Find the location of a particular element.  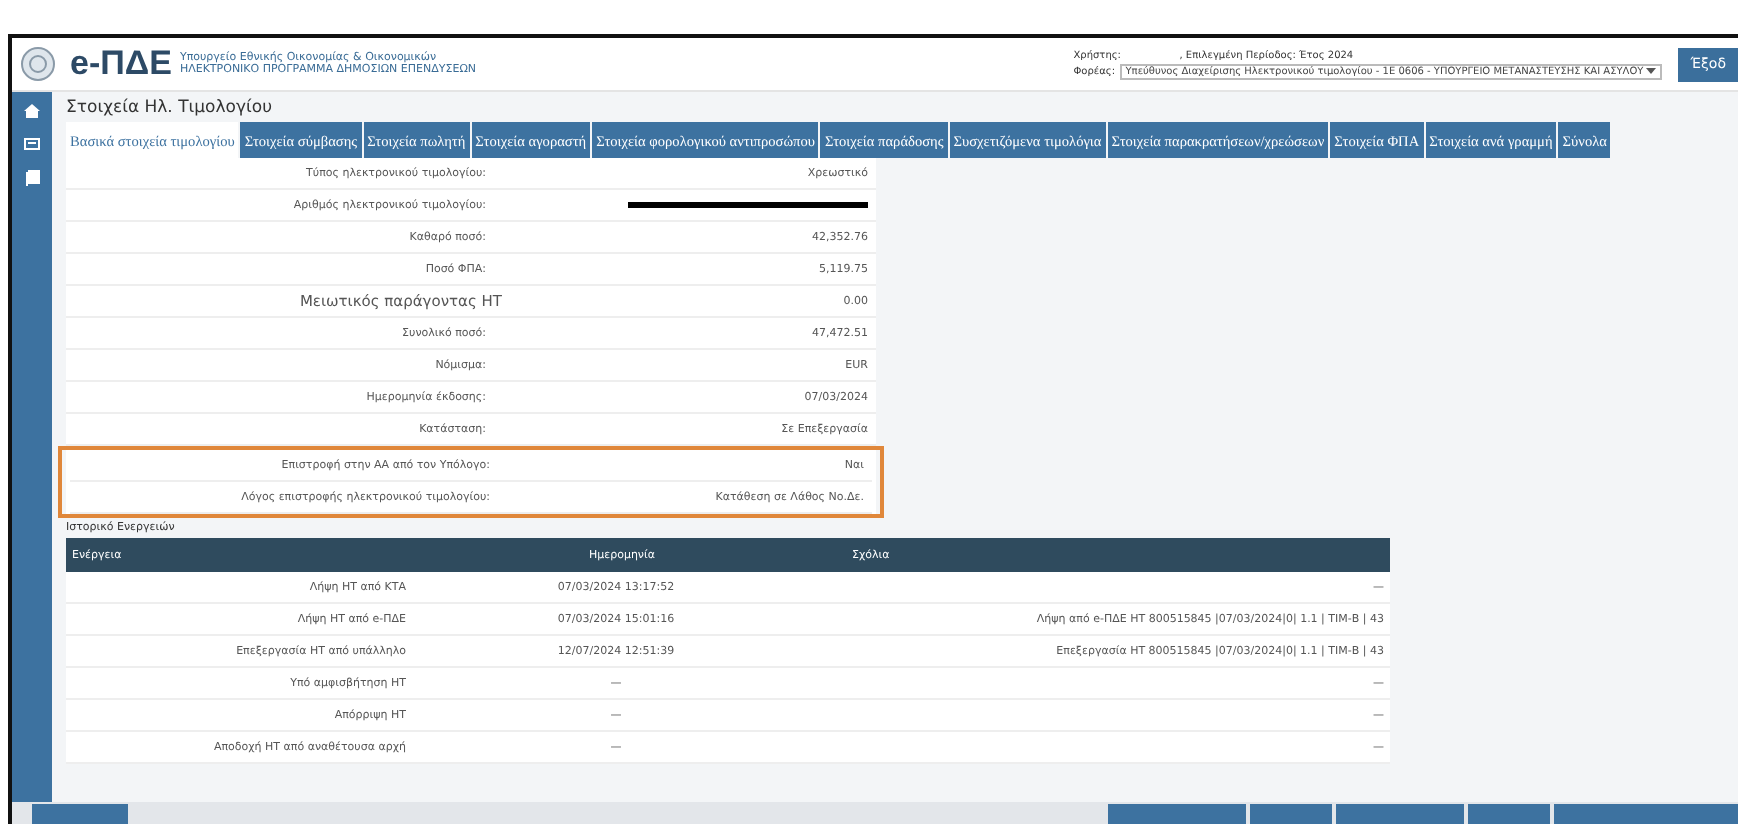

brand-logo: e-ΠΔΕ is located at coordinates (121, 64).